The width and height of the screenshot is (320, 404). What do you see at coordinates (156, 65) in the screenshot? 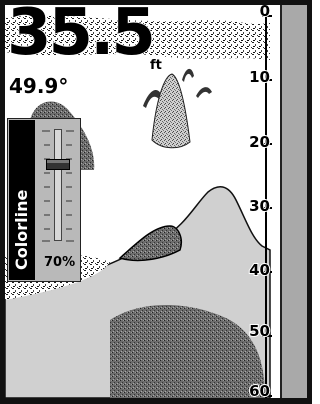
I see `depth-unit: ft` at bounding box center [156, 65].